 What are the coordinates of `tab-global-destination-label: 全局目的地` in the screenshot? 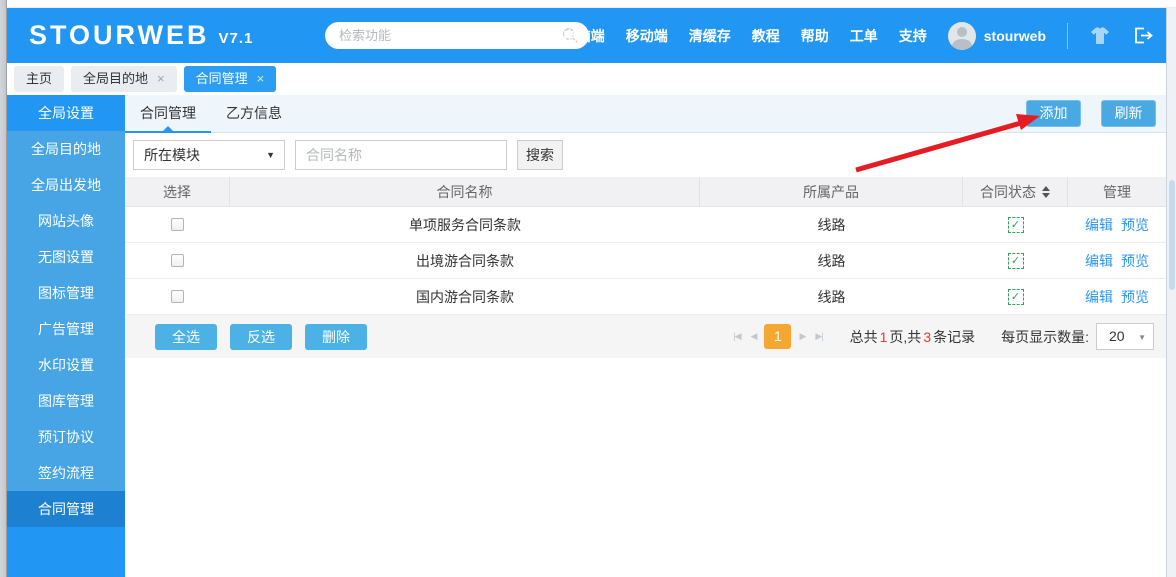 It's located at (116, 78).